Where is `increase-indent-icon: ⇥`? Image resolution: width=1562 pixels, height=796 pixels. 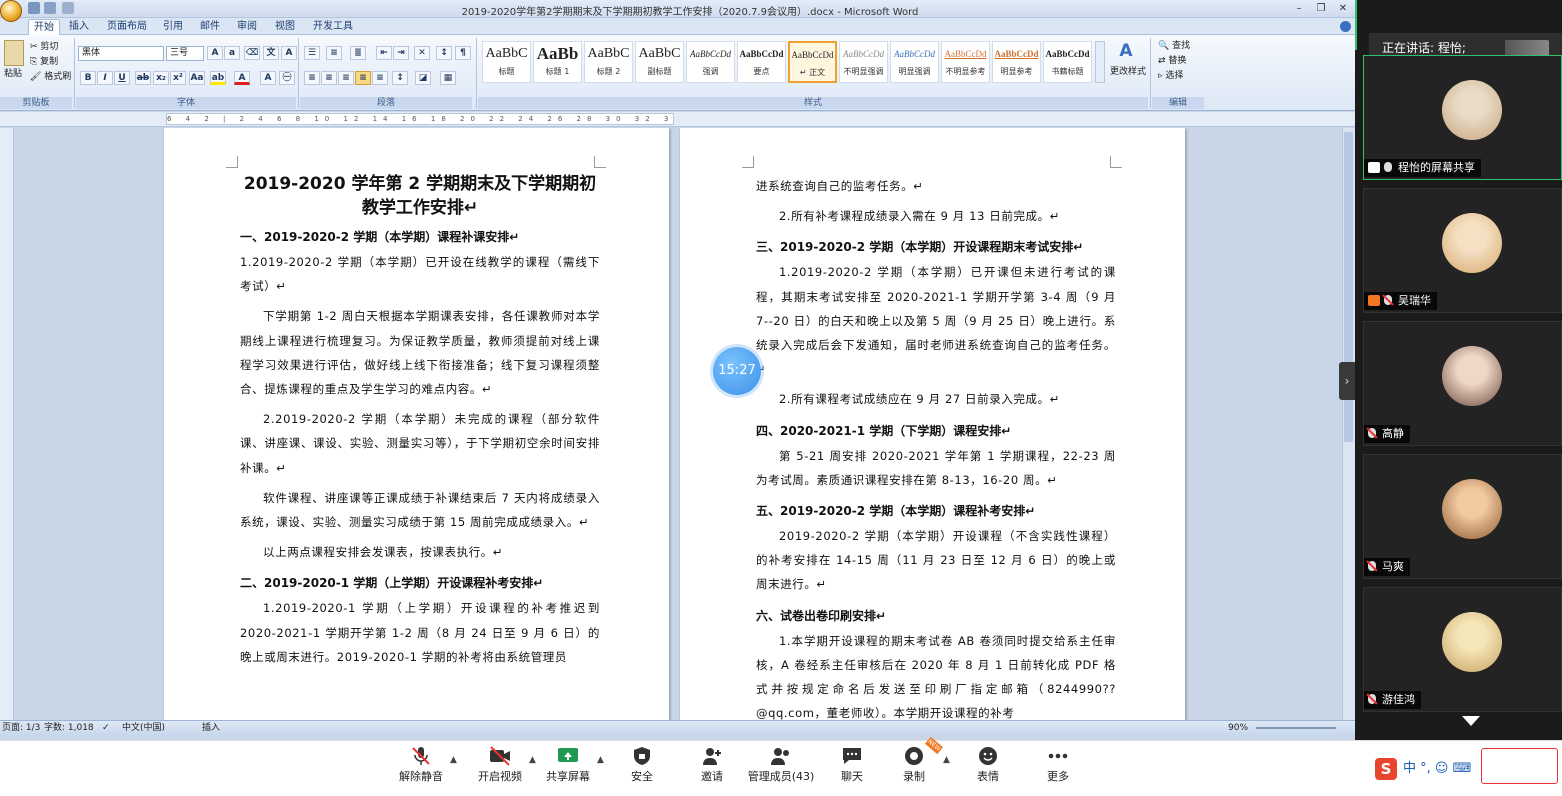
increase-indent-icon: ⇥ is located at coordinates (401, 53).